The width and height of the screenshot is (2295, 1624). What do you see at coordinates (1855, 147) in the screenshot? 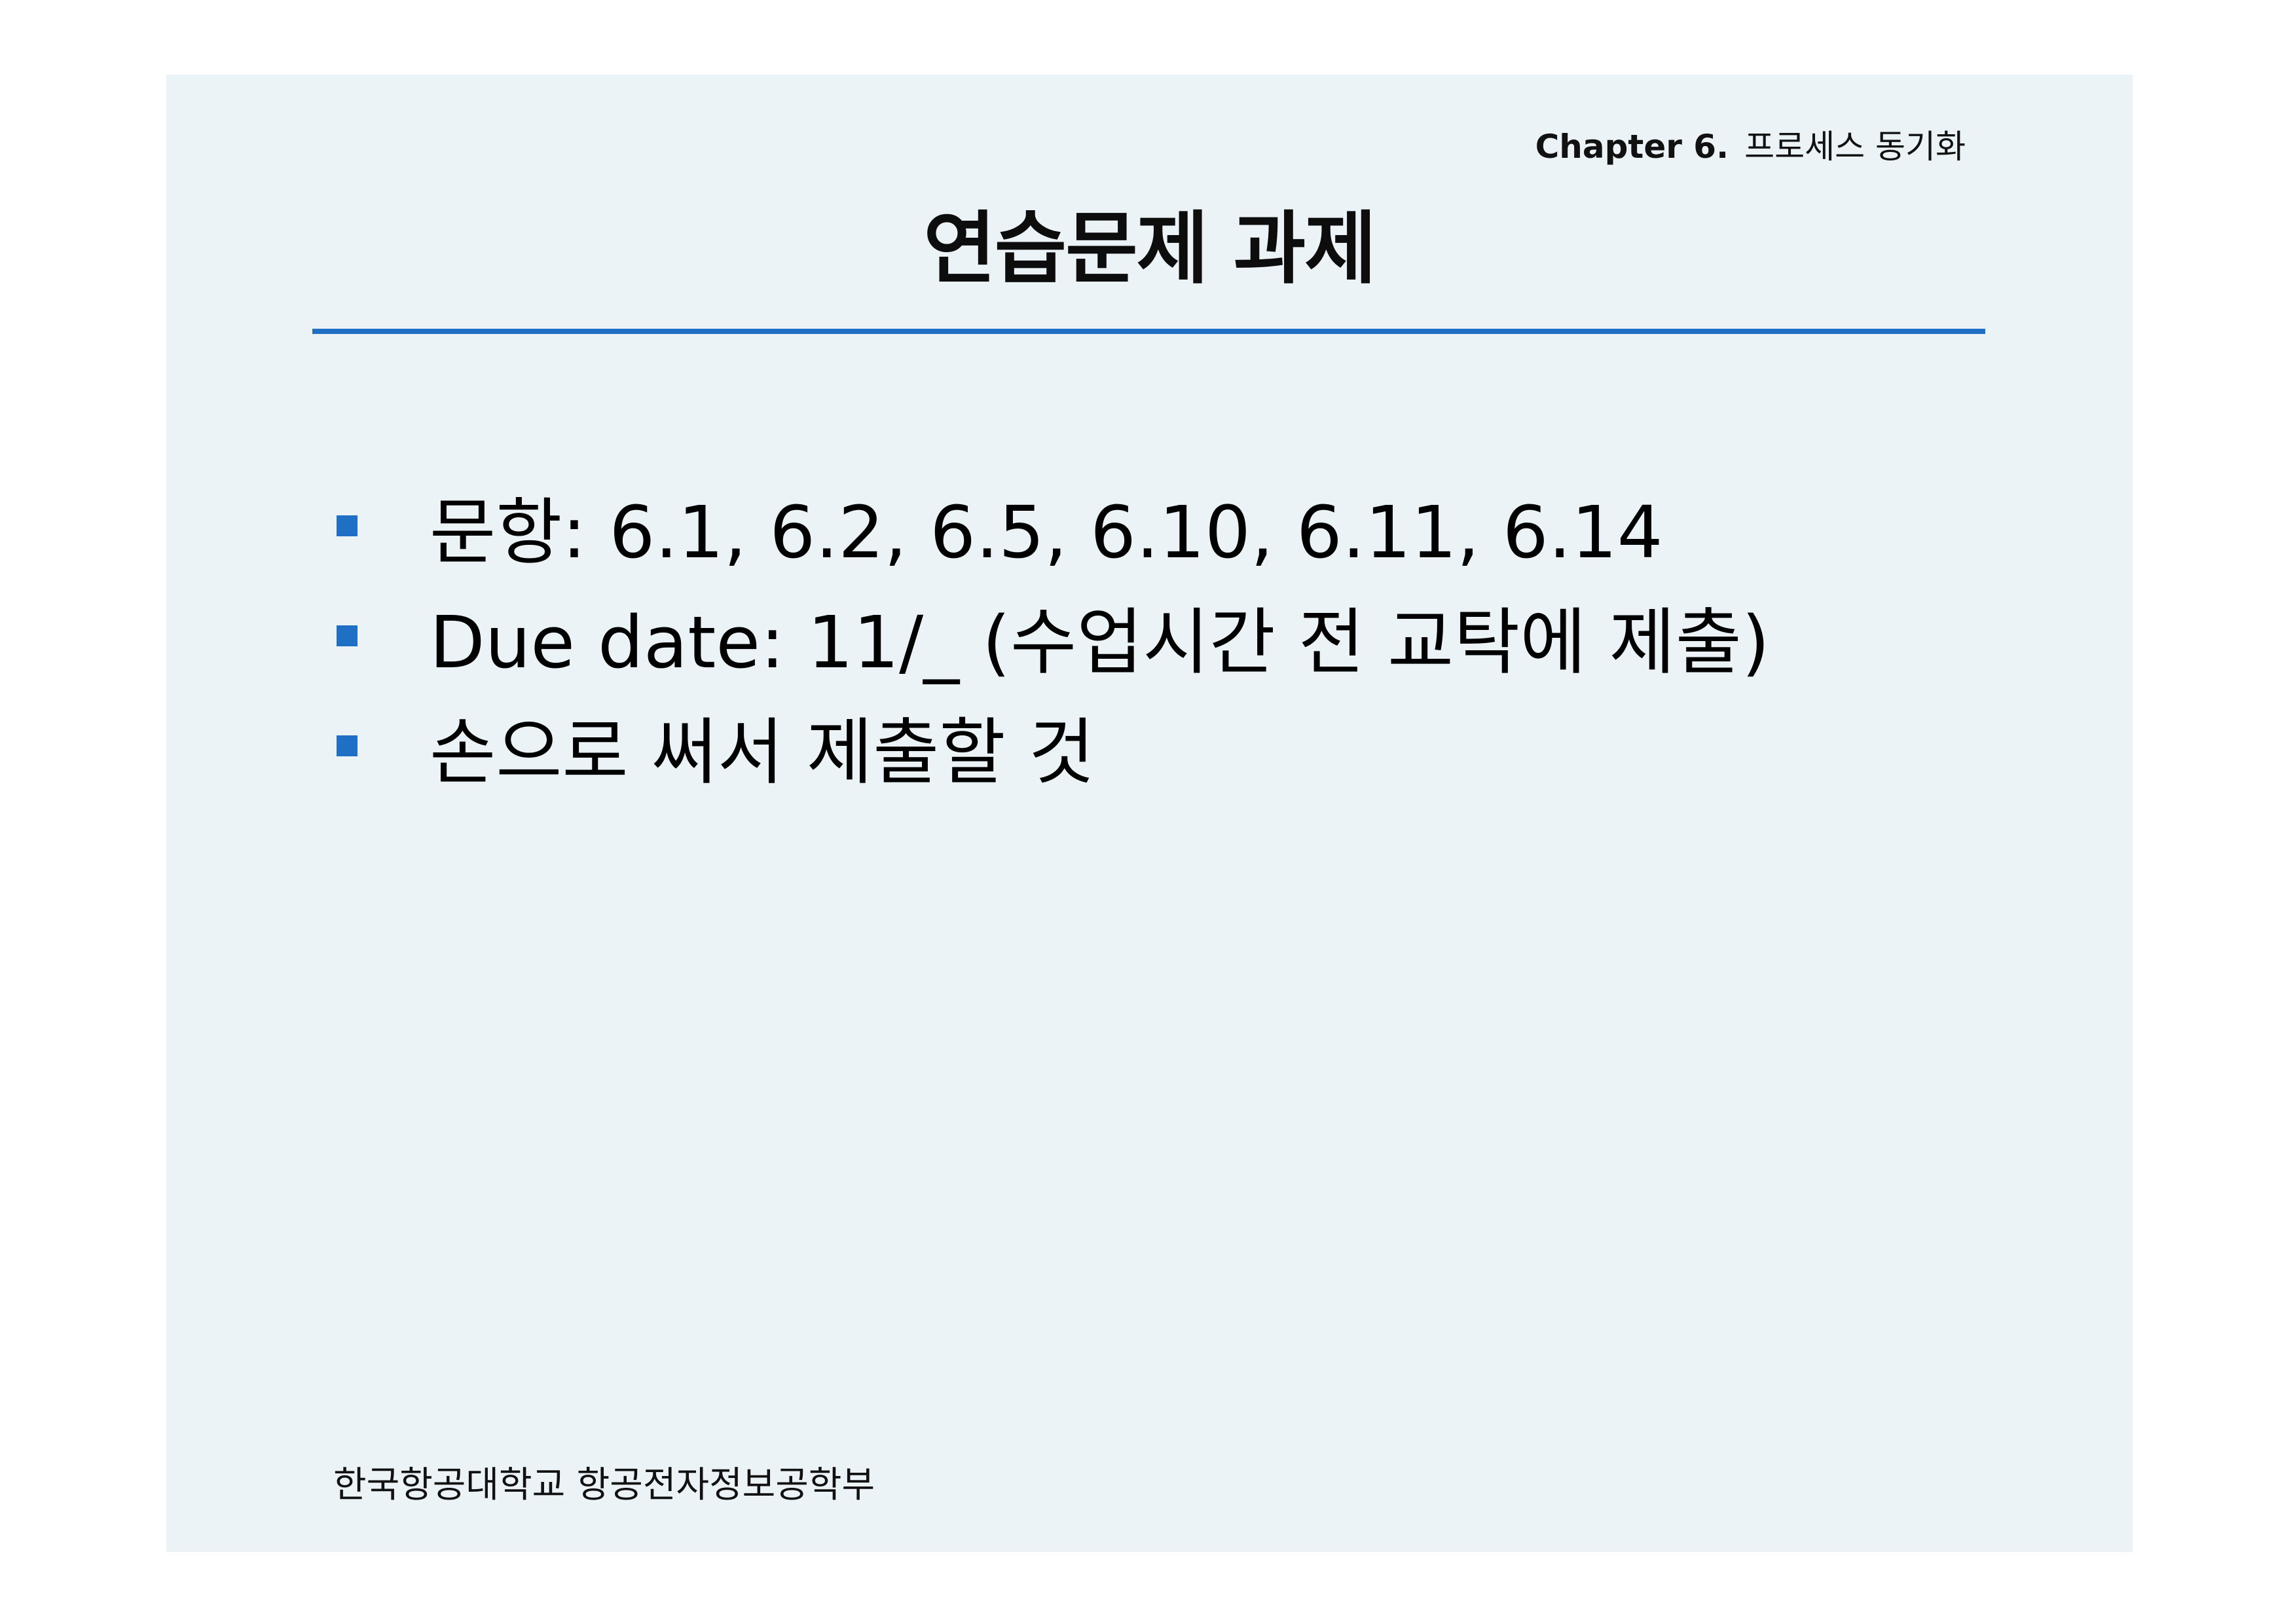
I see `chapter-topic: 프로세스 동기화` at bounding box center [1855, 147].